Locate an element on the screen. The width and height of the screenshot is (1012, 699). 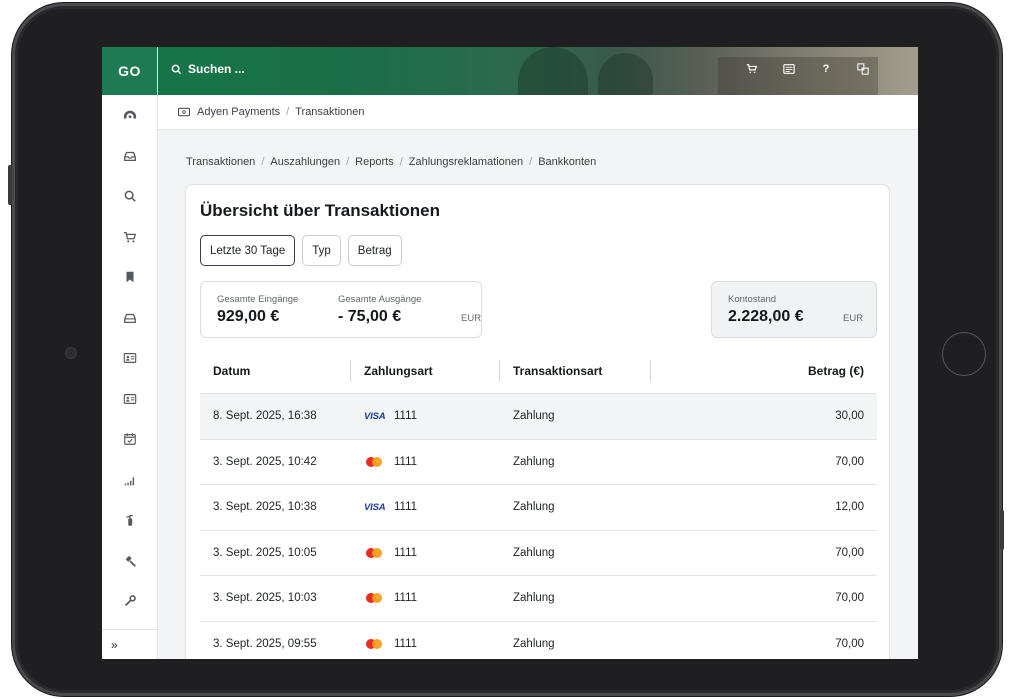
fire-extinguisher-icon is located at coordinates (129, 520).